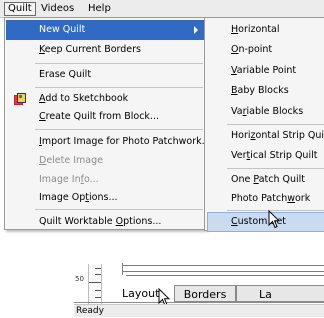 This screenshot has height=318, width=324. I want to click on horizontal-ruler, so click(223, 268).